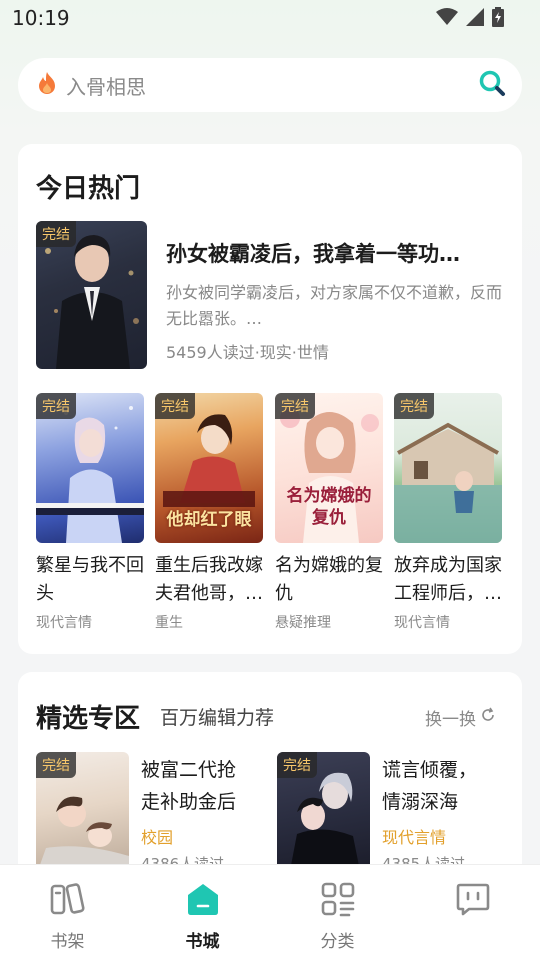 The width and height of the screenshot is (540, 960). Describe the element at coordinates (217, 718) in the screenshot. I see `section-subtitle: 百万编辑力荐` at that location.